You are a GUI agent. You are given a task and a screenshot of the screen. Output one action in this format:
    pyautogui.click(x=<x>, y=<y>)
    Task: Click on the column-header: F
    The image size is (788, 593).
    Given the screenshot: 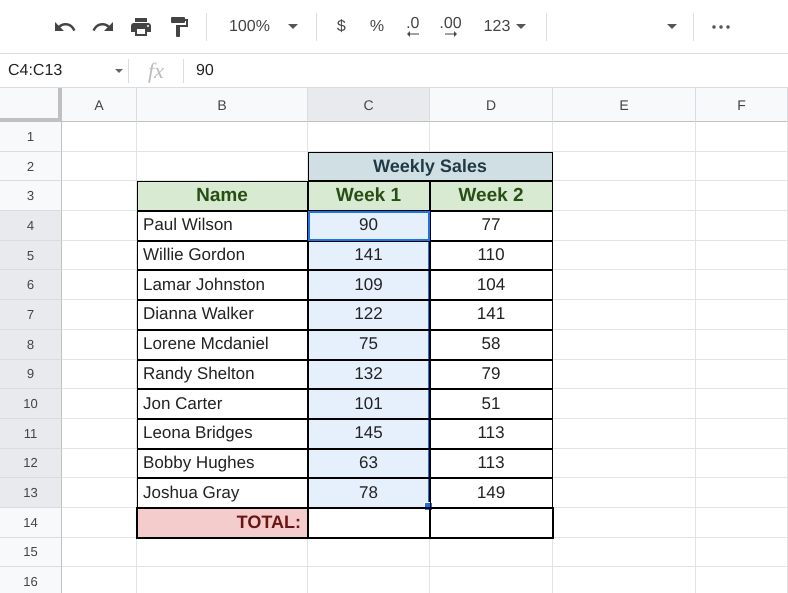 What is the action you would take?
    pyautogui.click(x=742, y=105)
    